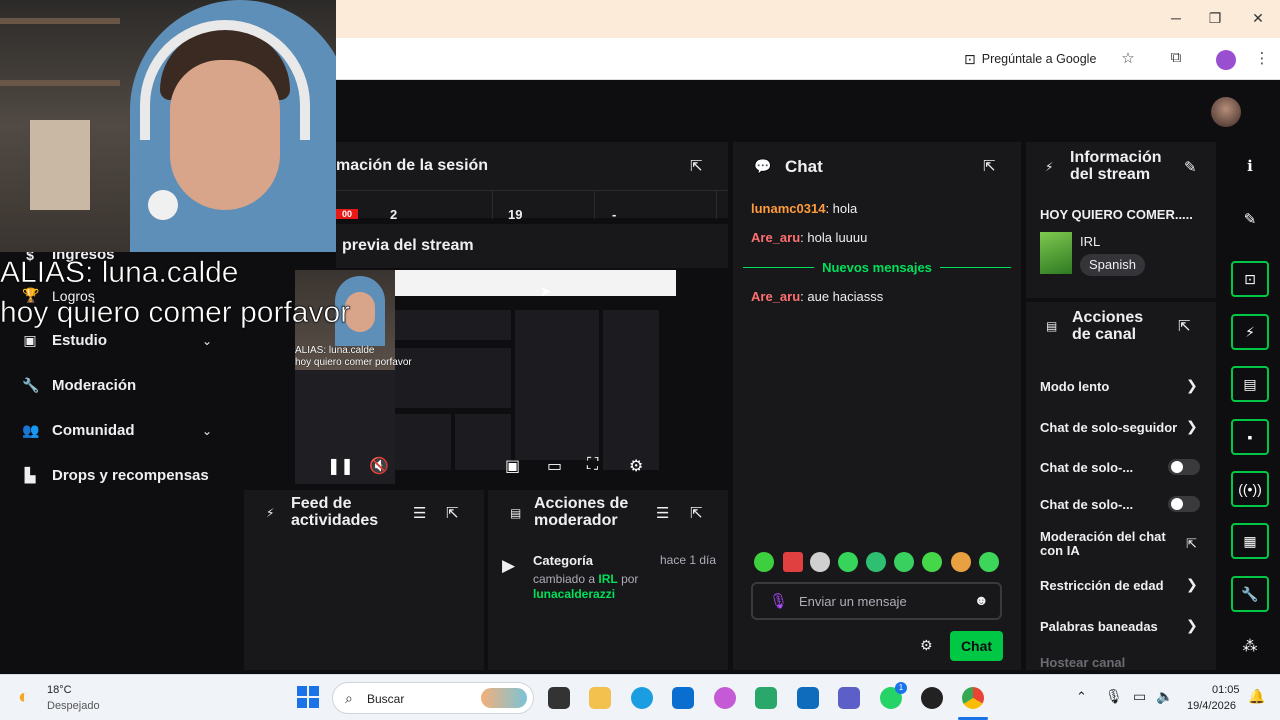  Describe the element at coordinates (788, 208) in the screenshot. I see `chat-username: lunamc0314` at that location.